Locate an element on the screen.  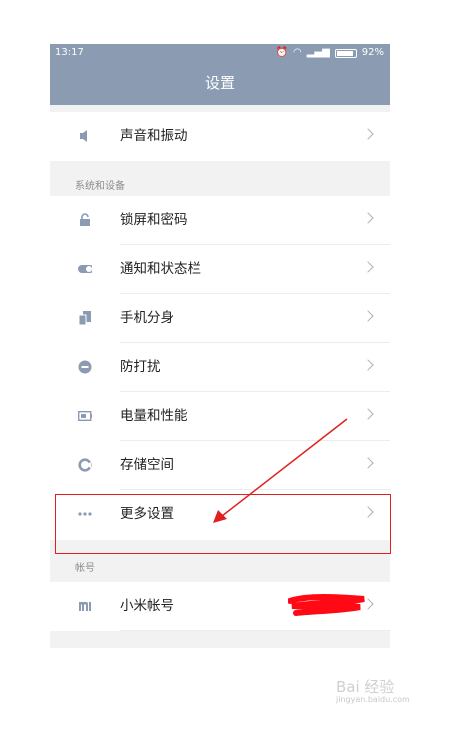
watermark: Bai 经验 jingyan.baidu.com is located at coordinates (373, 690).